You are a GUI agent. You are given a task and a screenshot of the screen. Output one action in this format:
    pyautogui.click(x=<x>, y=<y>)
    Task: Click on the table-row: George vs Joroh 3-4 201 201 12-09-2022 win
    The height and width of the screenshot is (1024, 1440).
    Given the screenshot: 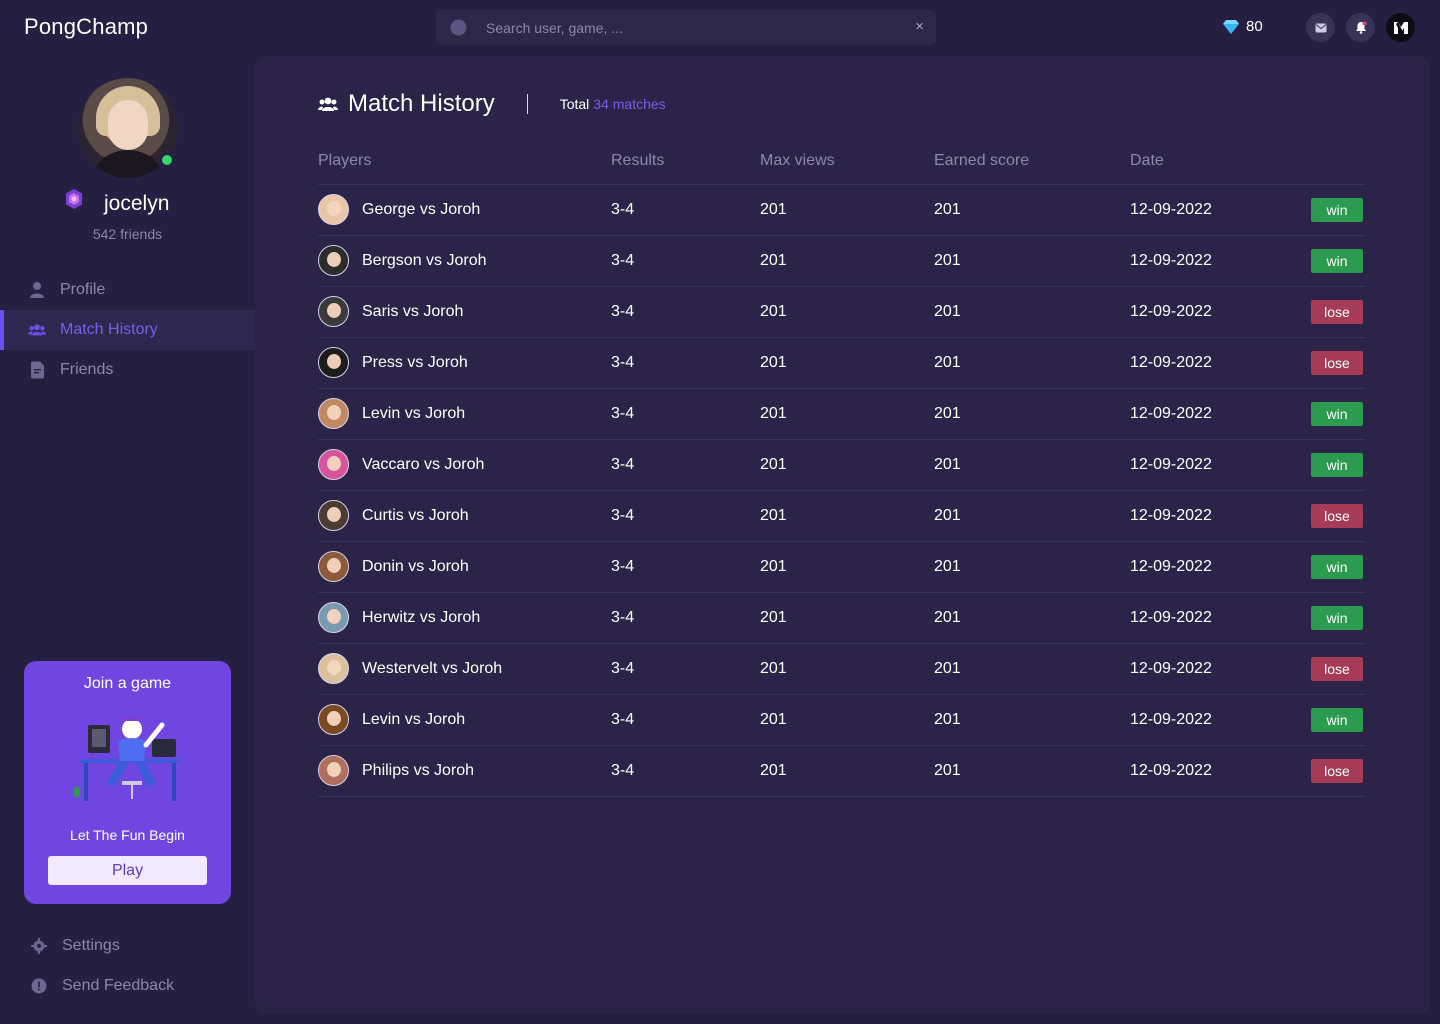 What is the action you would take?
    pyautogui.click(x=841, y=210)
    